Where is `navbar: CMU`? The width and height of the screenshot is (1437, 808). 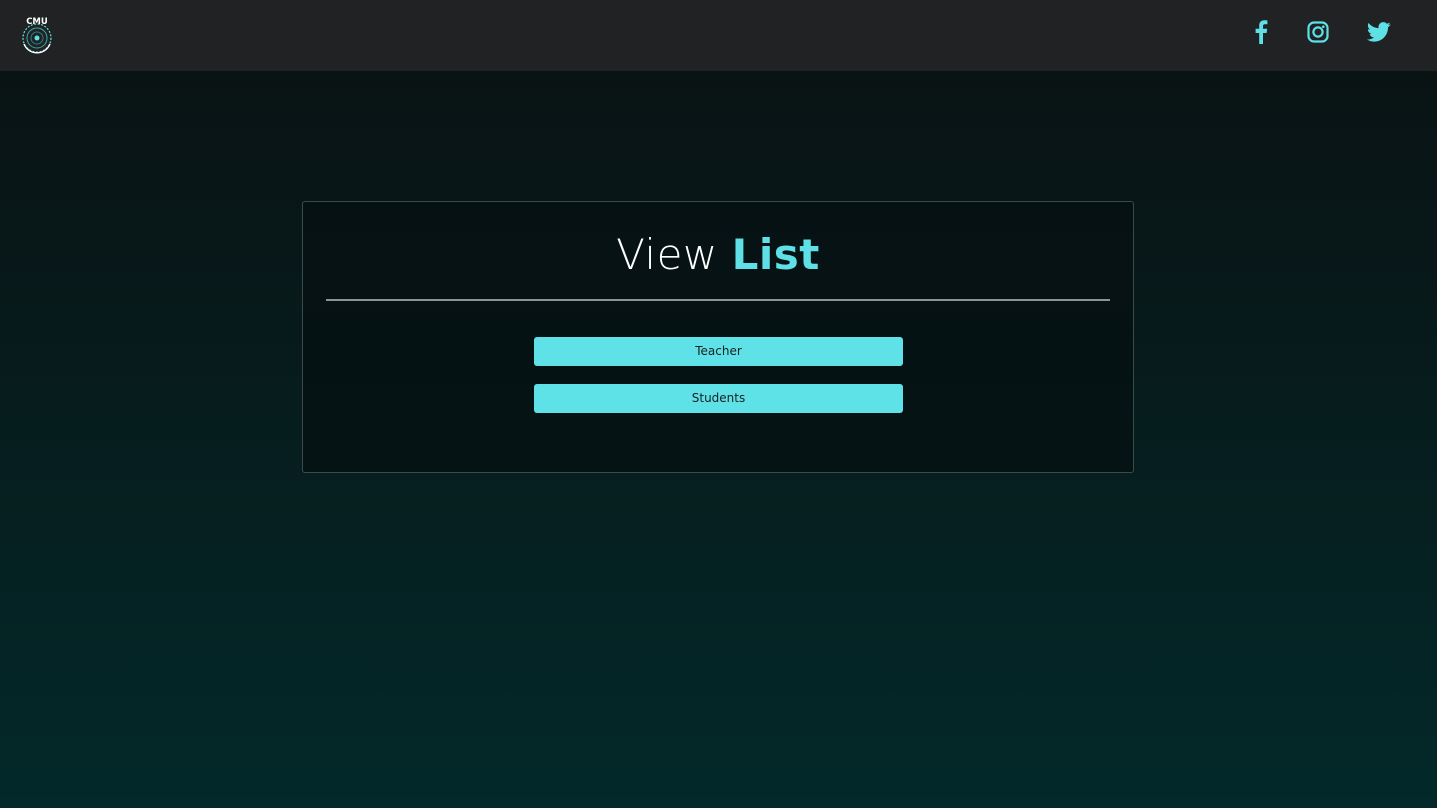 navbar: CMU is located at coordinates (718, 35).